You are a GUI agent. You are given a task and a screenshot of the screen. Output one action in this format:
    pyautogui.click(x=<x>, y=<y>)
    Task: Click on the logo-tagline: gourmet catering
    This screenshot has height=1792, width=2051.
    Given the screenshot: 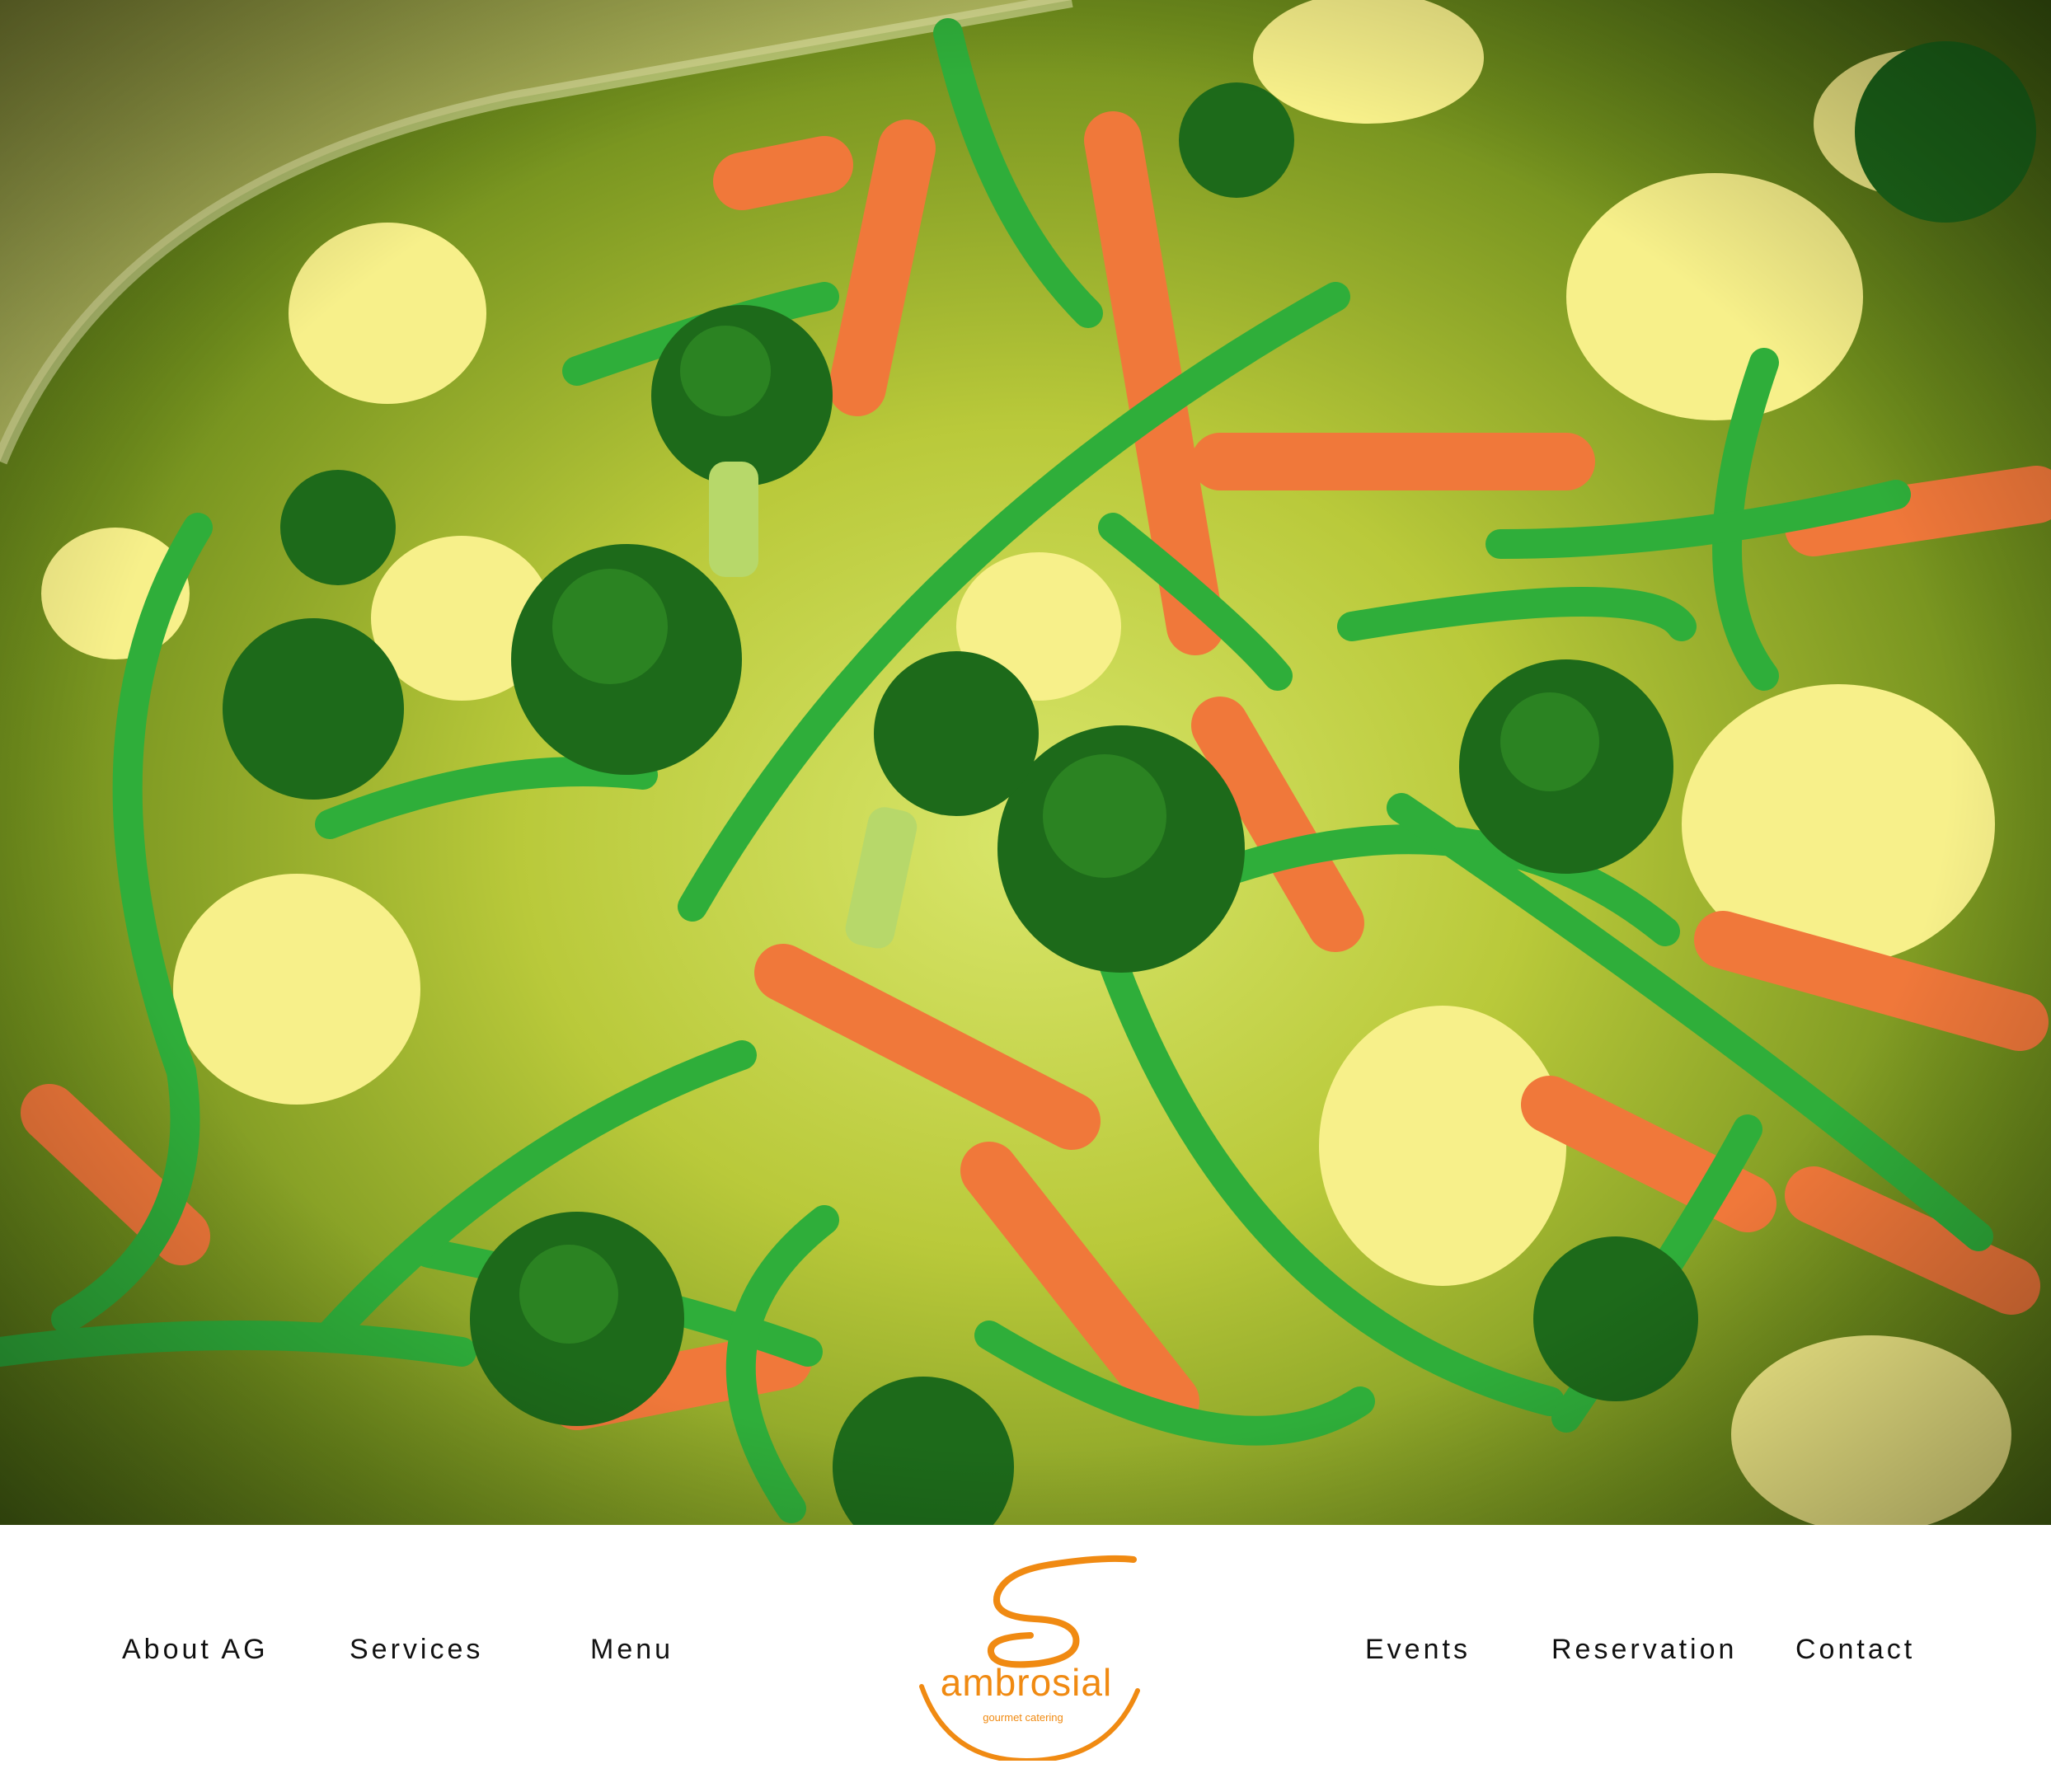 What is the action you would take?
    pyautogui.click(x=1023, y=1717)
    